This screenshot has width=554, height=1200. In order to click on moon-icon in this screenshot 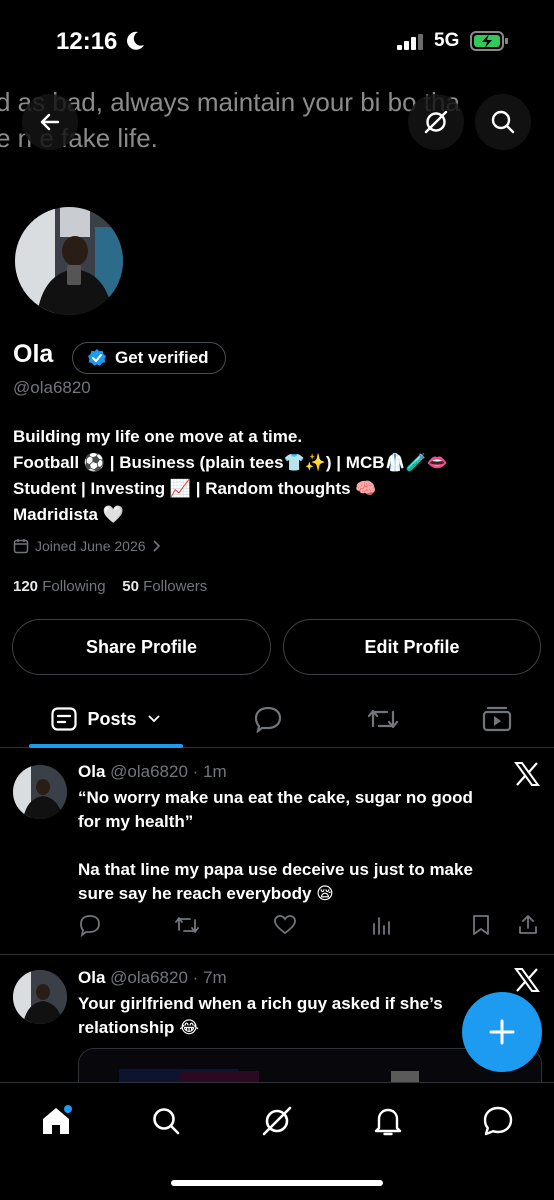, I will do `click(135, 40)`.